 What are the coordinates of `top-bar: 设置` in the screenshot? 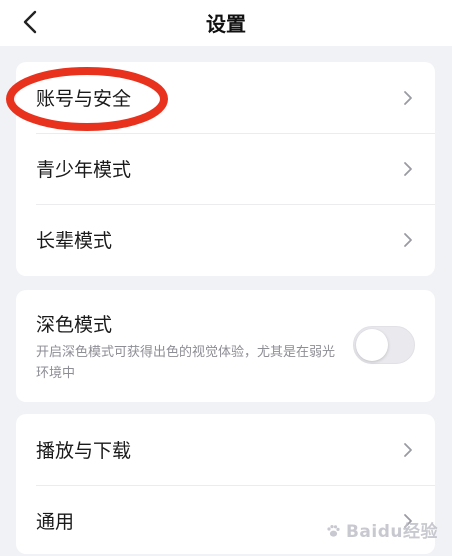 It's located at (226, 23).